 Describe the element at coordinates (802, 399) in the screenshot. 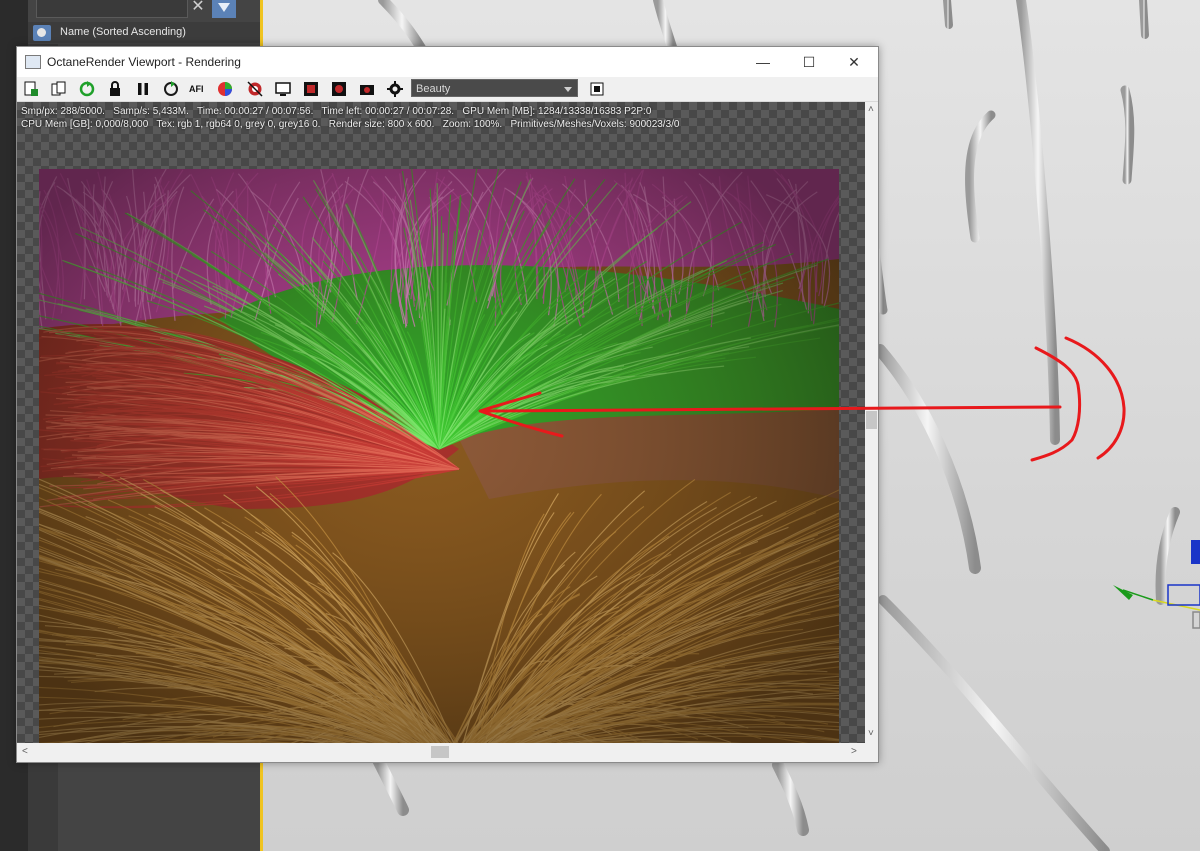

I see `red-annotation-overlay` at that location.